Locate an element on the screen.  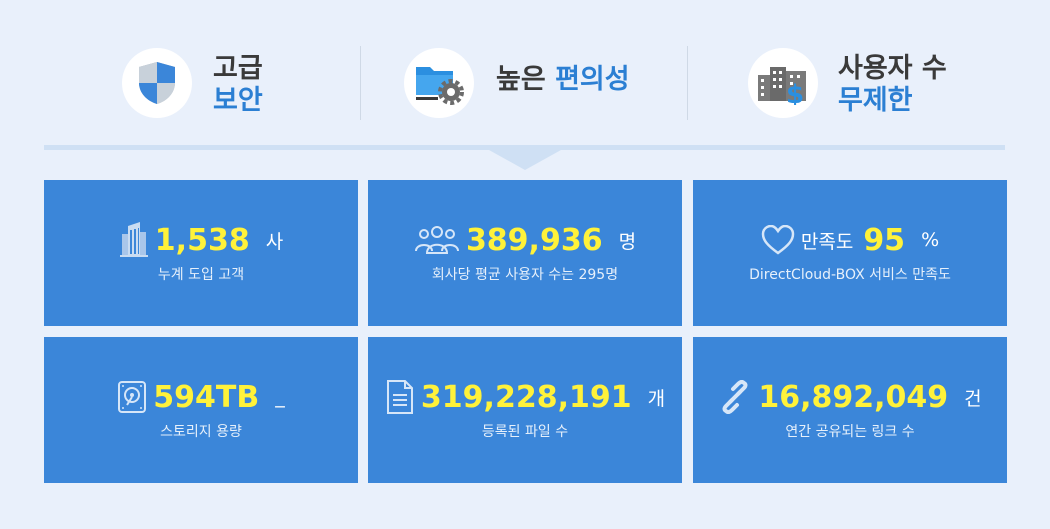
feature-1-line1: 고급 is located at coordinates (238, 68).